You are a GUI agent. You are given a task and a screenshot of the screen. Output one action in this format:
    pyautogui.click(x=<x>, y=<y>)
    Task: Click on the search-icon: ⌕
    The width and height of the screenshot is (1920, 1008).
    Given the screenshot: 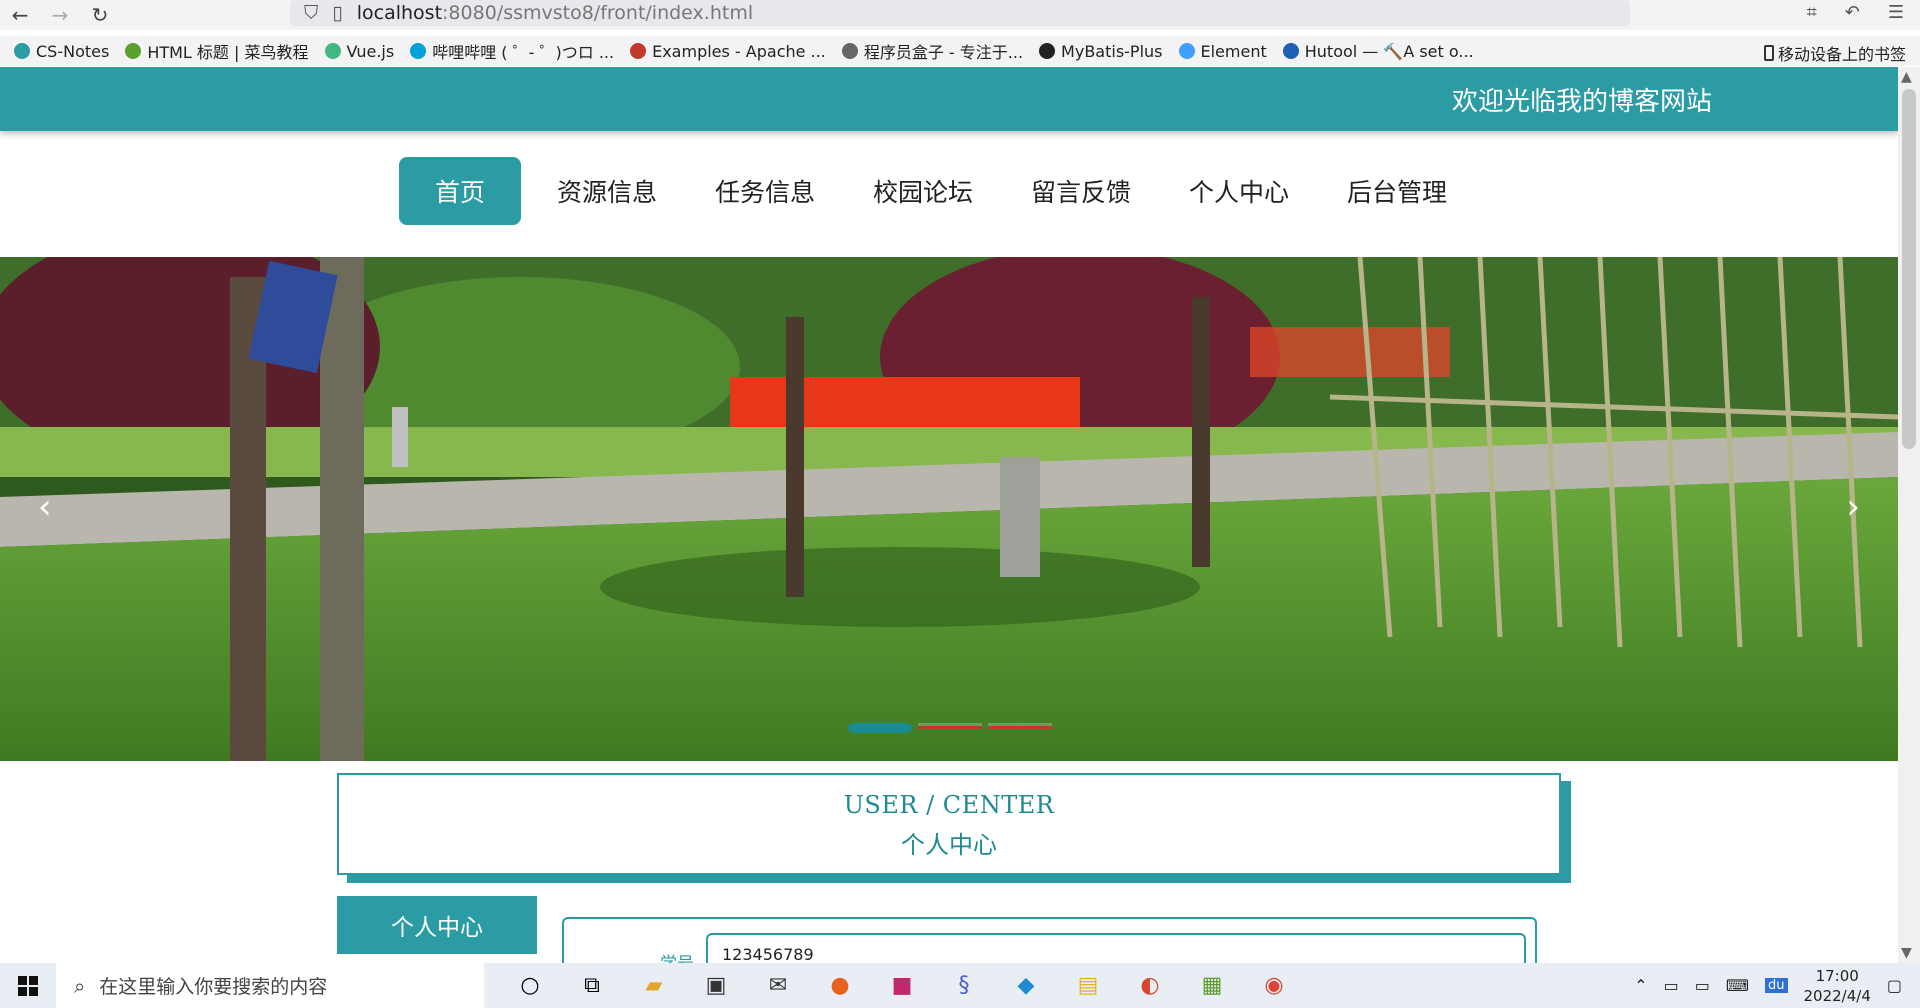 What is the action you would take?
    pyautogui.click(x=80, y=985)
    